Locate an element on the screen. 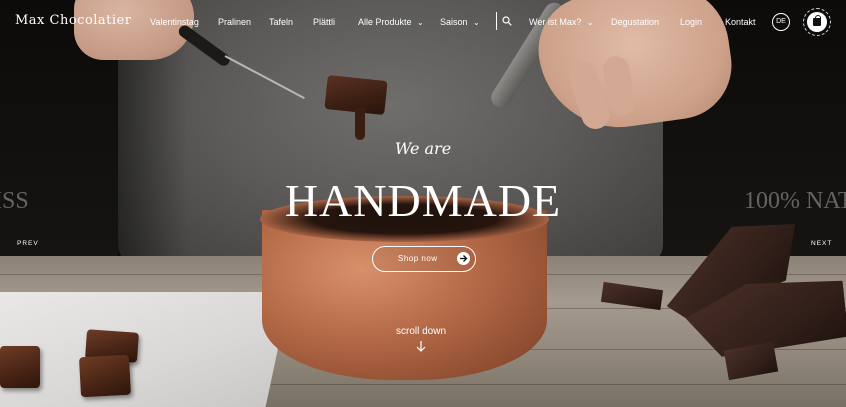 The height and width of the screenshot is (407, 846). next-slide-button: NEXT is located at coordinates (821, 243).